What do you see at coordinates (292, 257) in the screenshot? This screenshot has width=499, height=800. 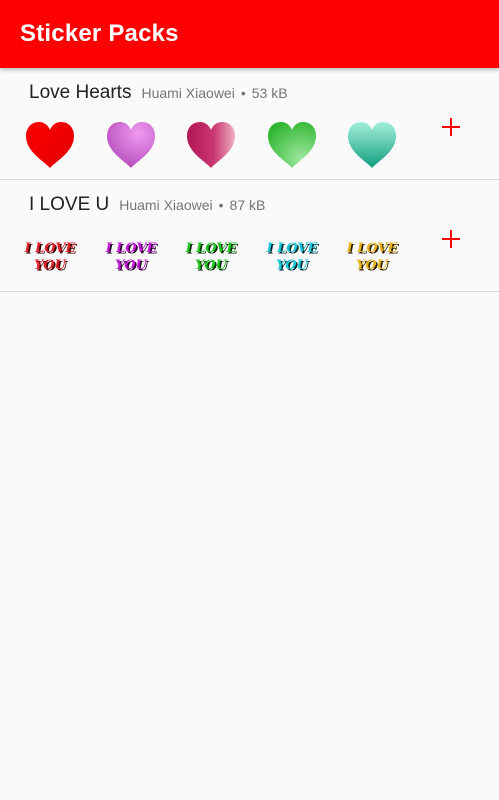 I see `i-love-you-cyan-icon: I LOVE I LOVE YOU YOU` at bounding box center [292, 257].